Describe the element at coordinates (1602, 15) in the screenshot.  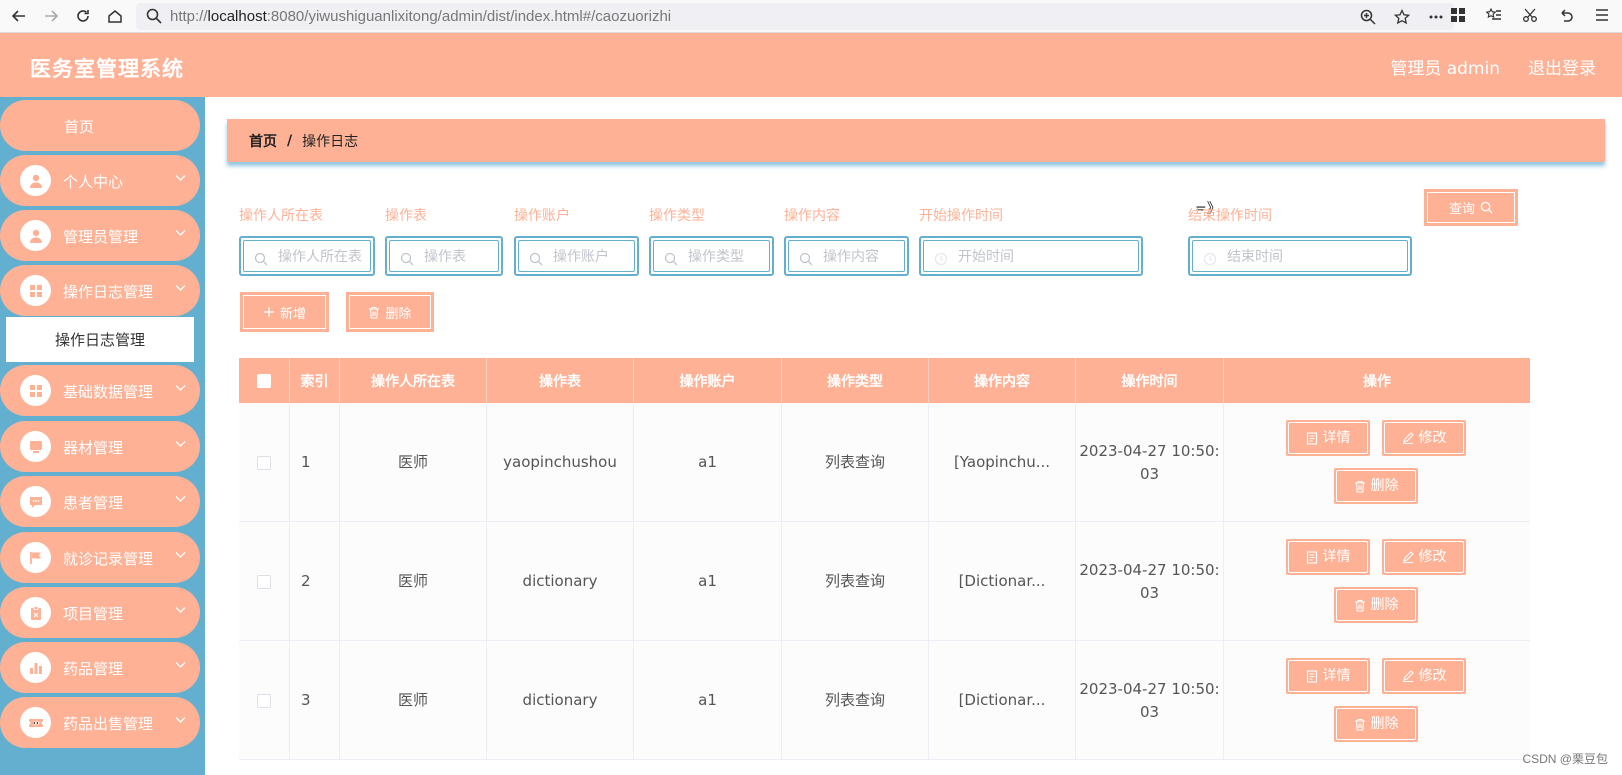
I see `menu-icon` at that location.